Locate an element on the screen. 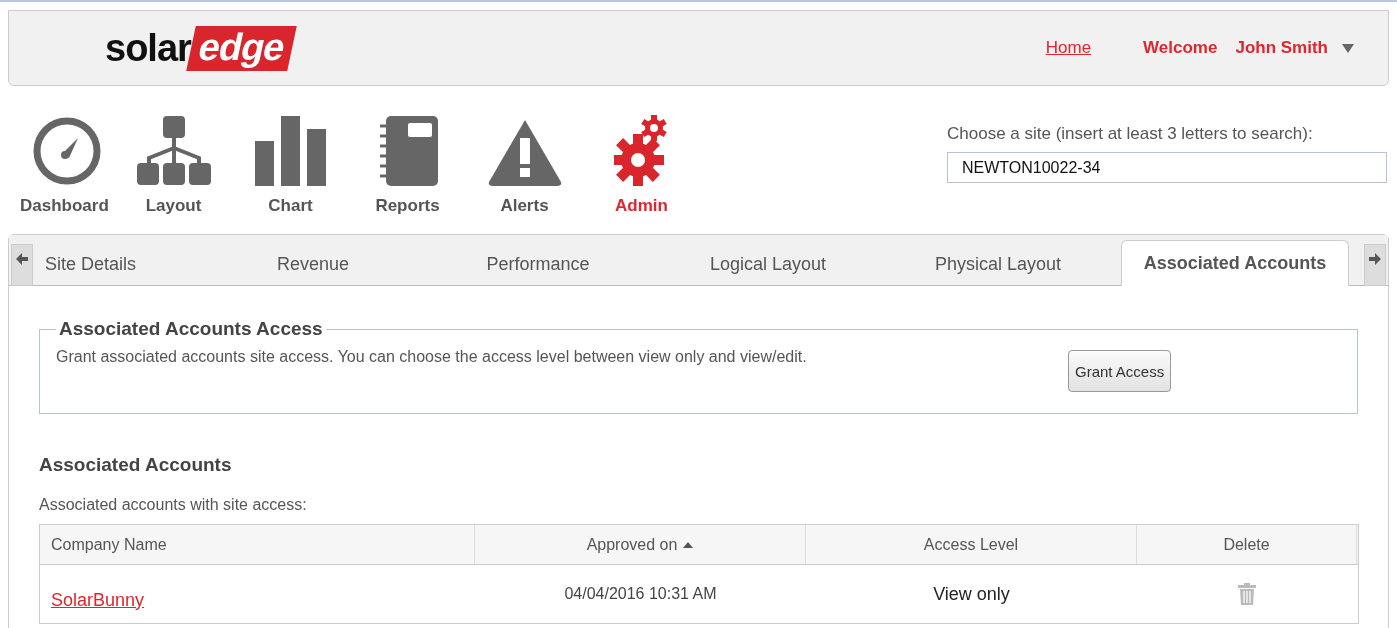  tab: Physical Layout is located at coordinates (998, 269).